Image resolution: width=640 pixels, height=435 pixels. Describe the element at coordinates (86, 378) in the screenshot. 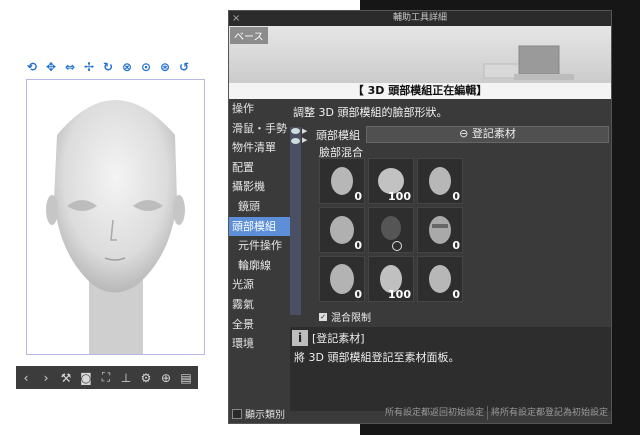

I see `camera-icon: ◙` at that location.